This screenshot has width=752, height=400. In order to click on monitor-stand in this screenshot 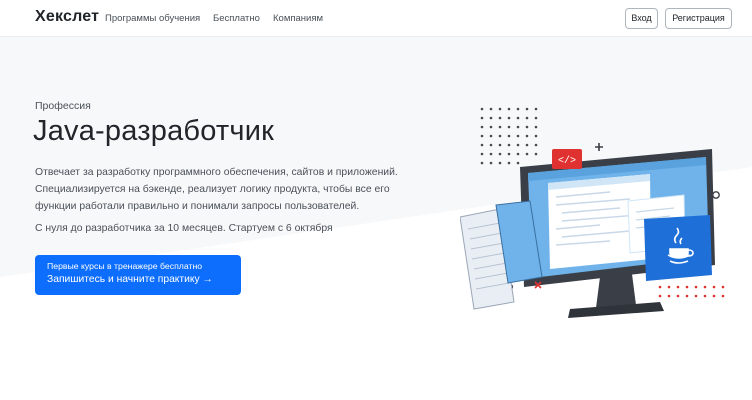, I will do `click(616, 291)`.